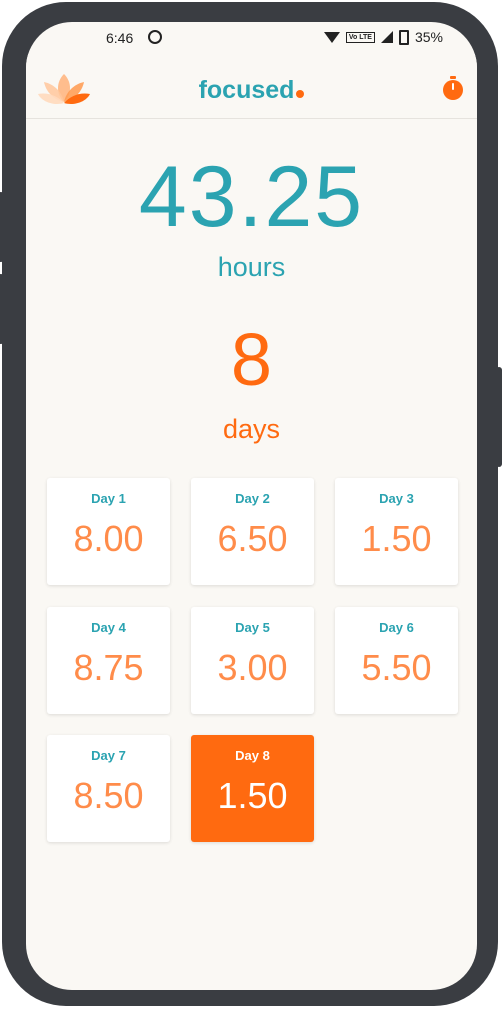 The height and width of the screenshot is (1012, 502). I want to click on app-title: focused, so click(251, 90).